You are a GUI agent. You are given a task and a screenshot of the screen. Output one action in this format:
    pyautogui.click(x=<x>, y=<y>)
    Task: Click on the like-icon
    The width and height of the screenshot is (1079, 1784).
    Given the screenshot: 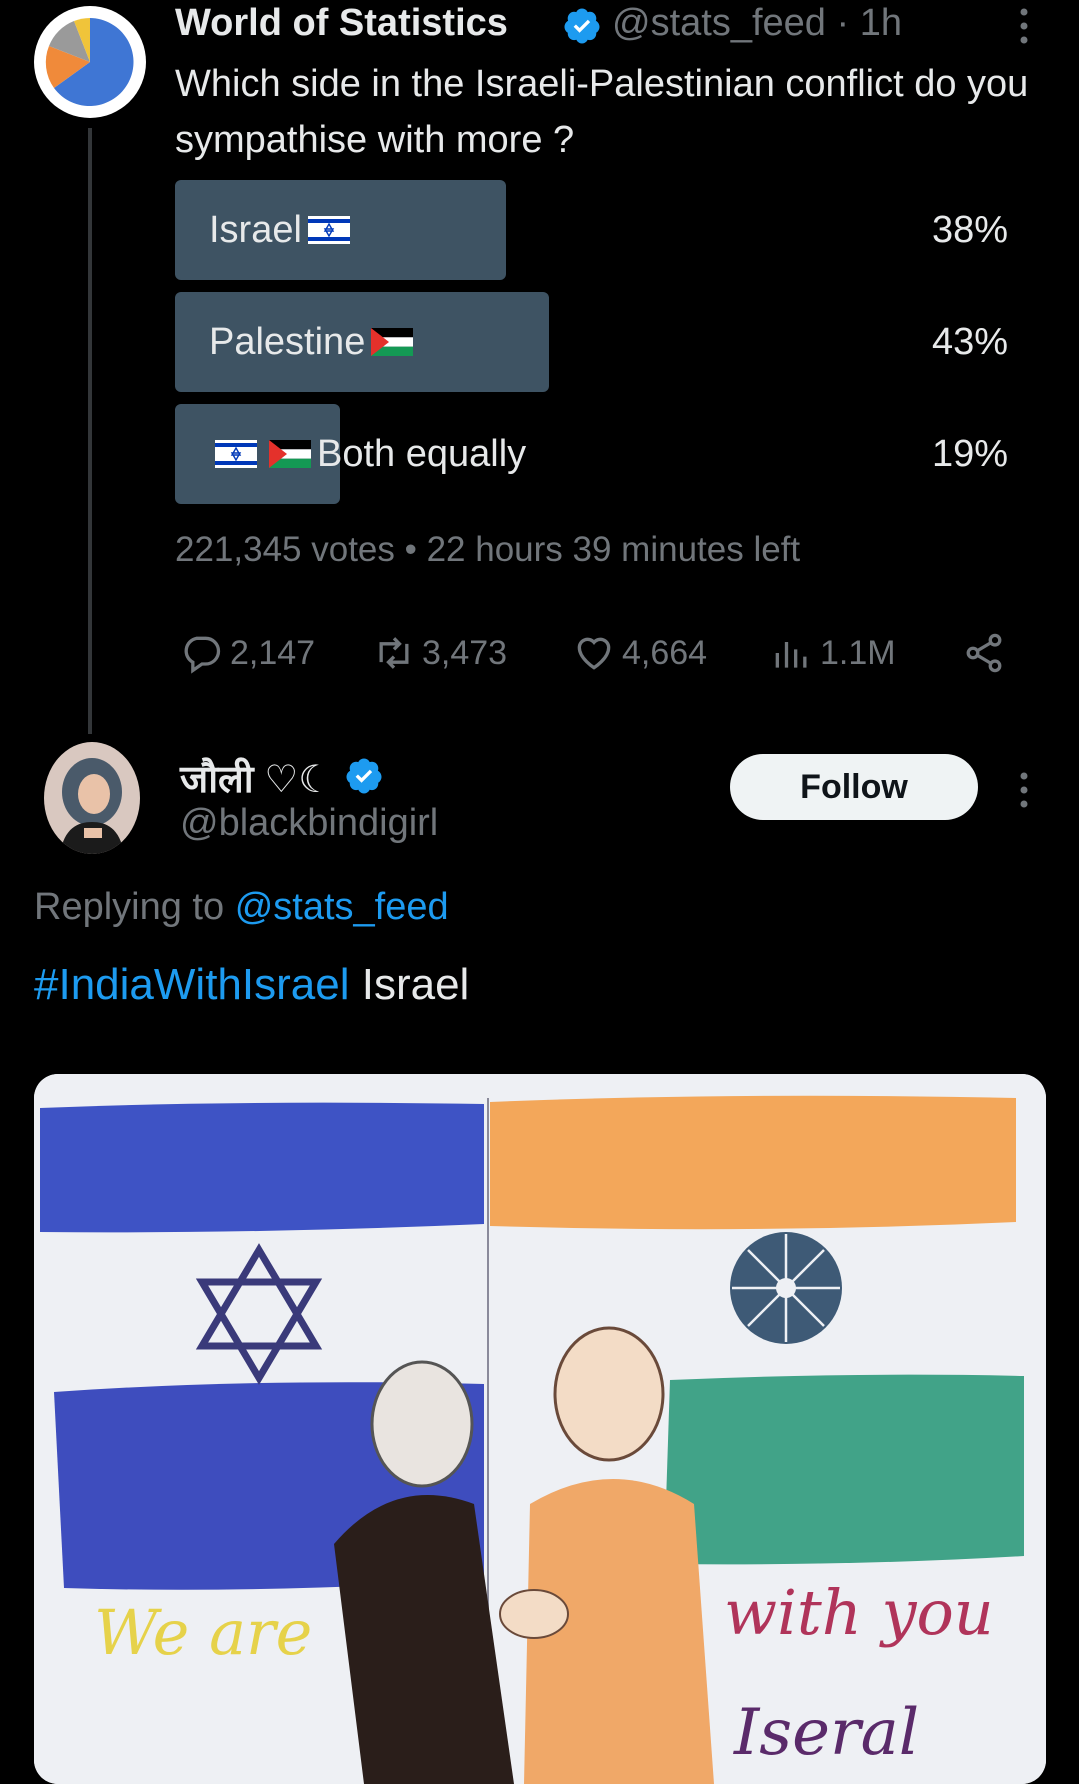 What is the action you would take?
    pyautogui.click(x=594, y=653)
    